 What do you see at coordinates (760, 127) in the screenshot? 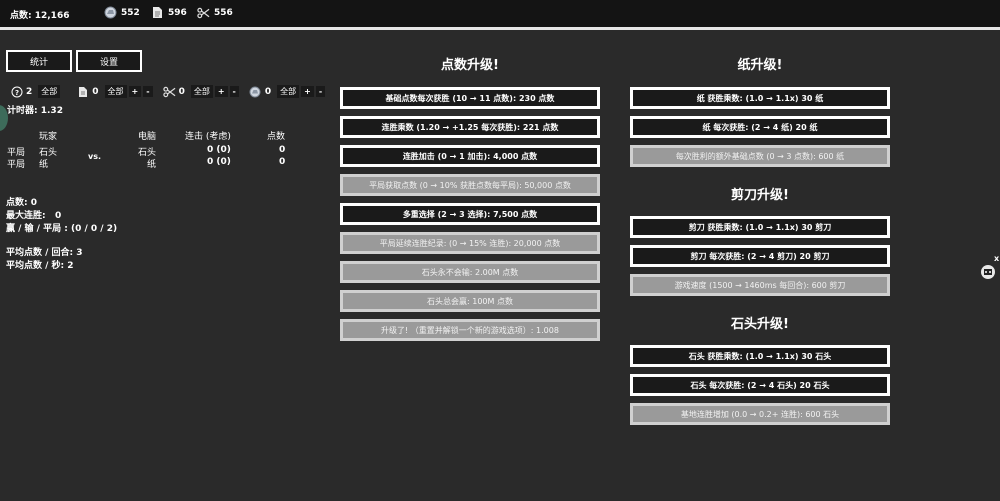
I see `upgrade-paper-per-win: 纸 每次获胜: (2 → 4 纸) 20 纸` at bounding box center [760, 127].